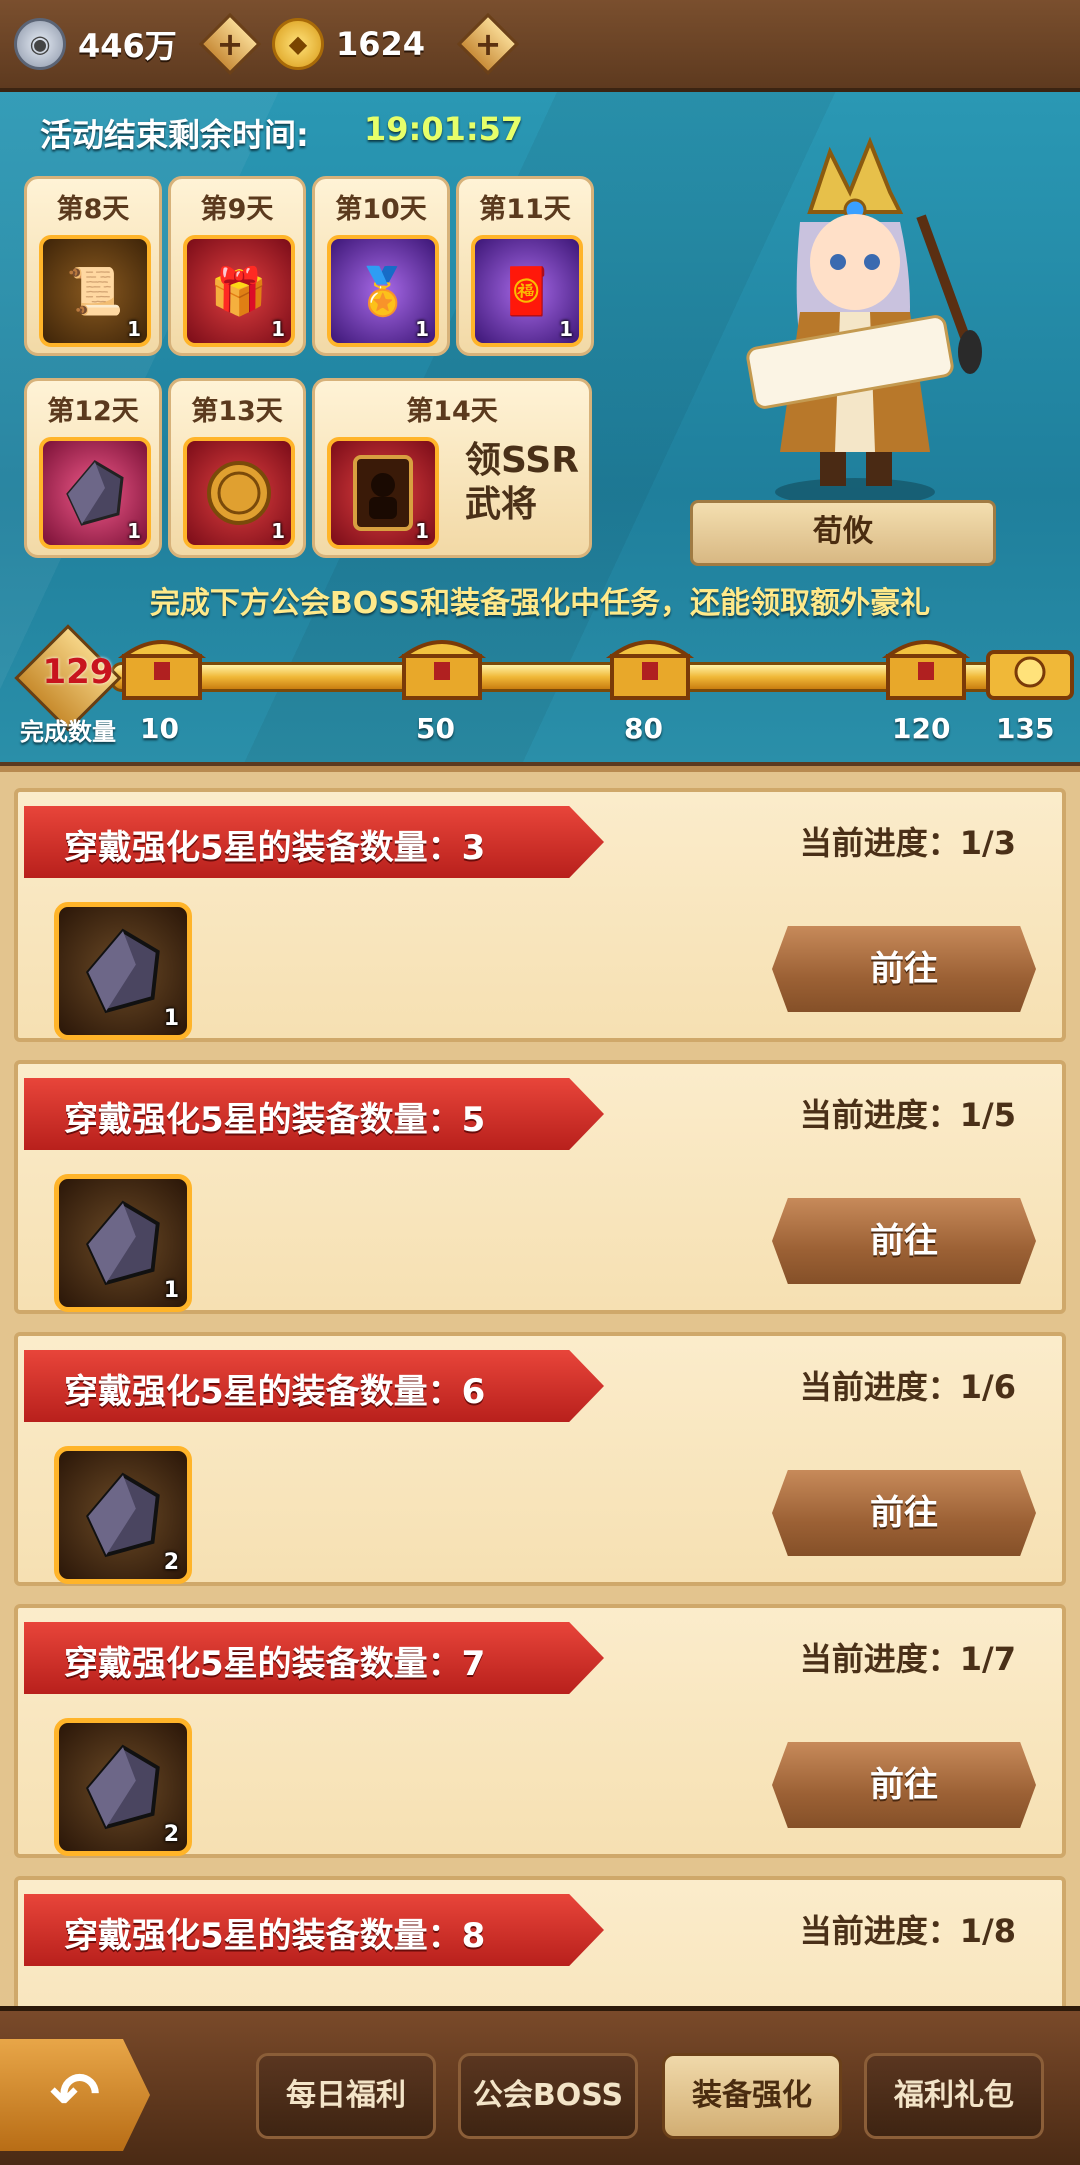  Describe the element at coordinates (275, 848) in the screenshot. I see `task-title: 穿戴强化5星的装备数量：3` at that location.